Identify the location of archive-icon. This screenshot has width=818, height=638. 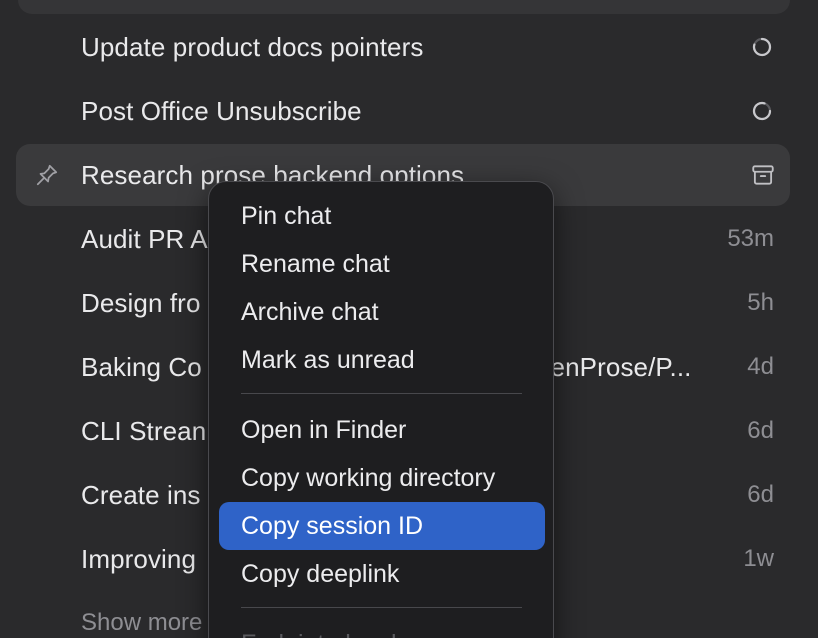
(763, 175).